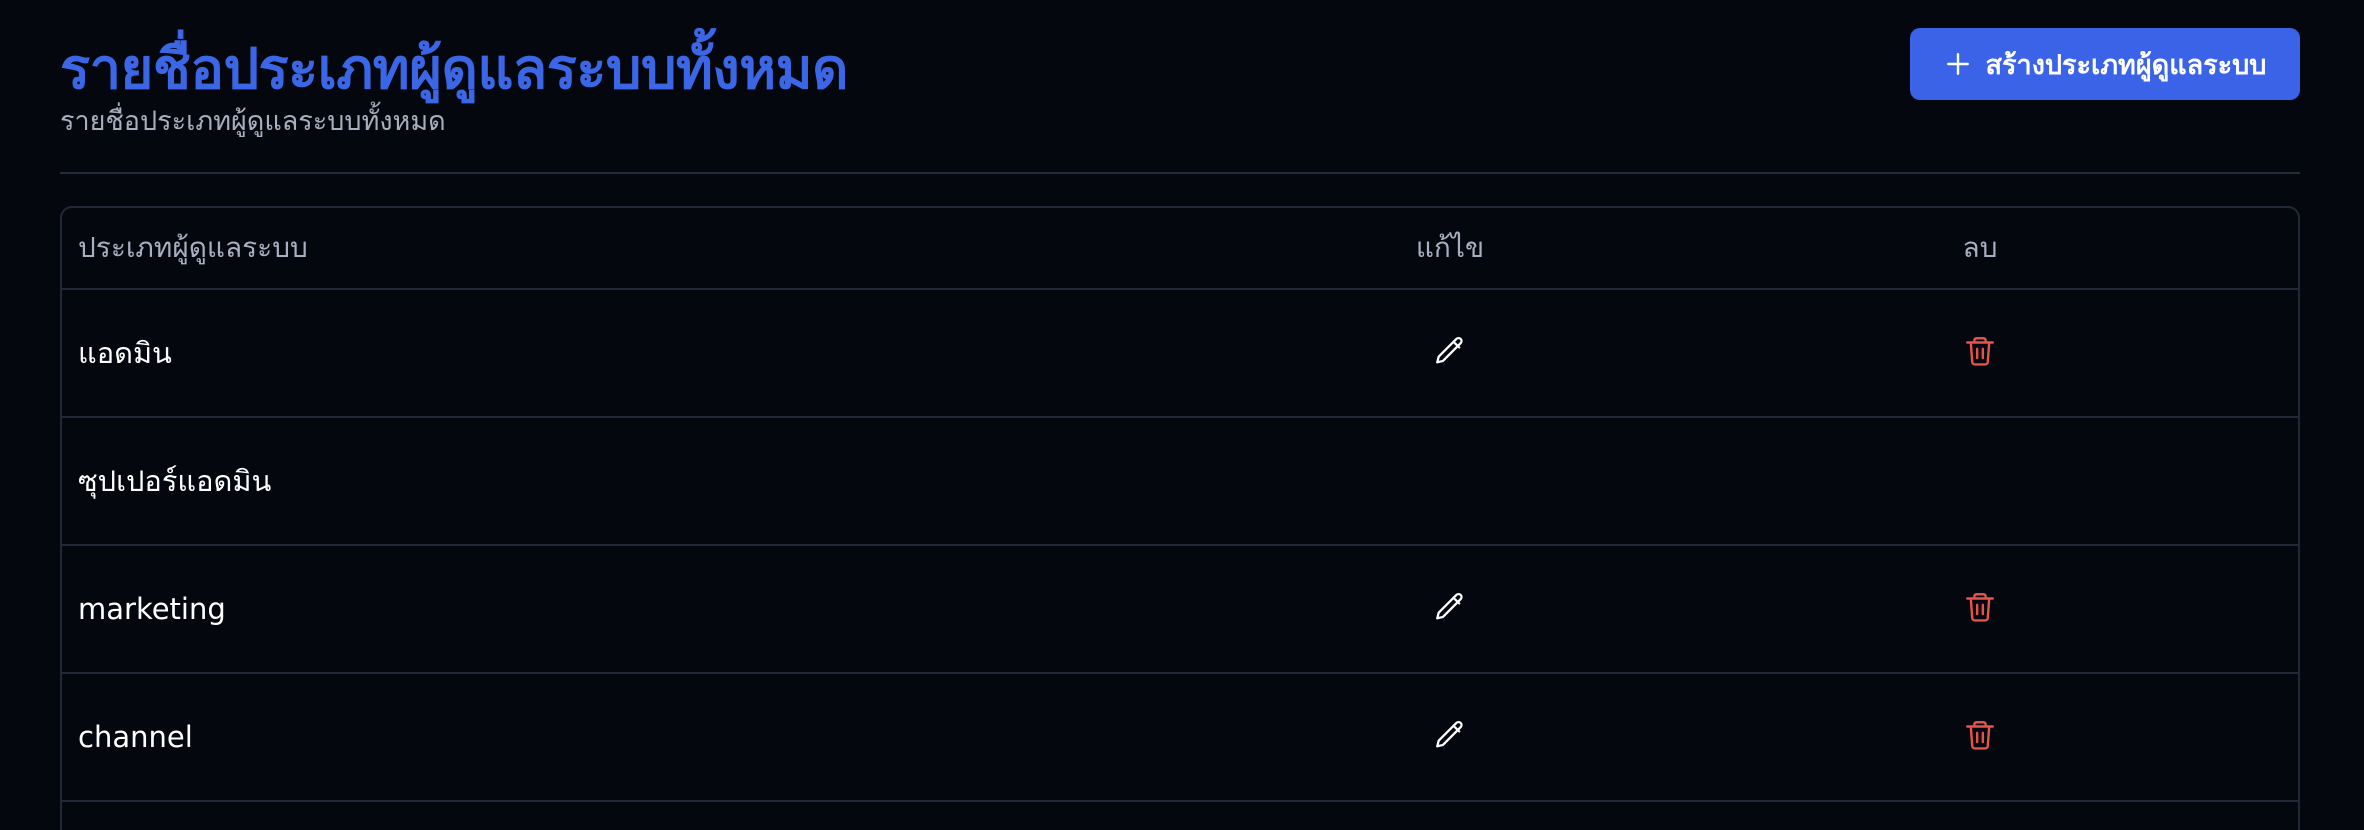  What do you see at coordinates (2126, 65) in the screenshot?
I see `create-admin-type-label: สร้างประเภทผู้ดูแลระบบ` at bounding box center [2126, 65].